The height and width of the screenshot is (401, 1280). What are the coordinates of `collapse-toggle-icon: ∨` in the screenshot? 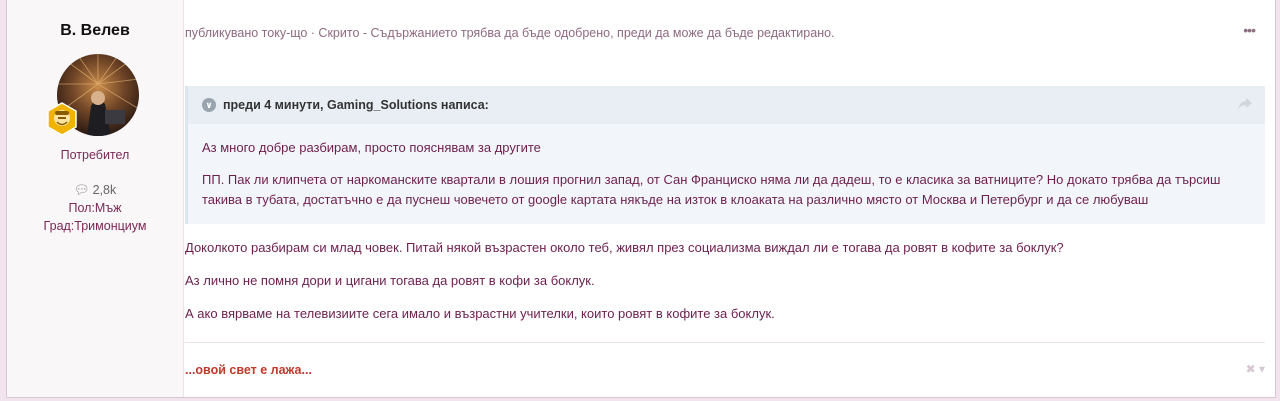 It's located at (209, 105).